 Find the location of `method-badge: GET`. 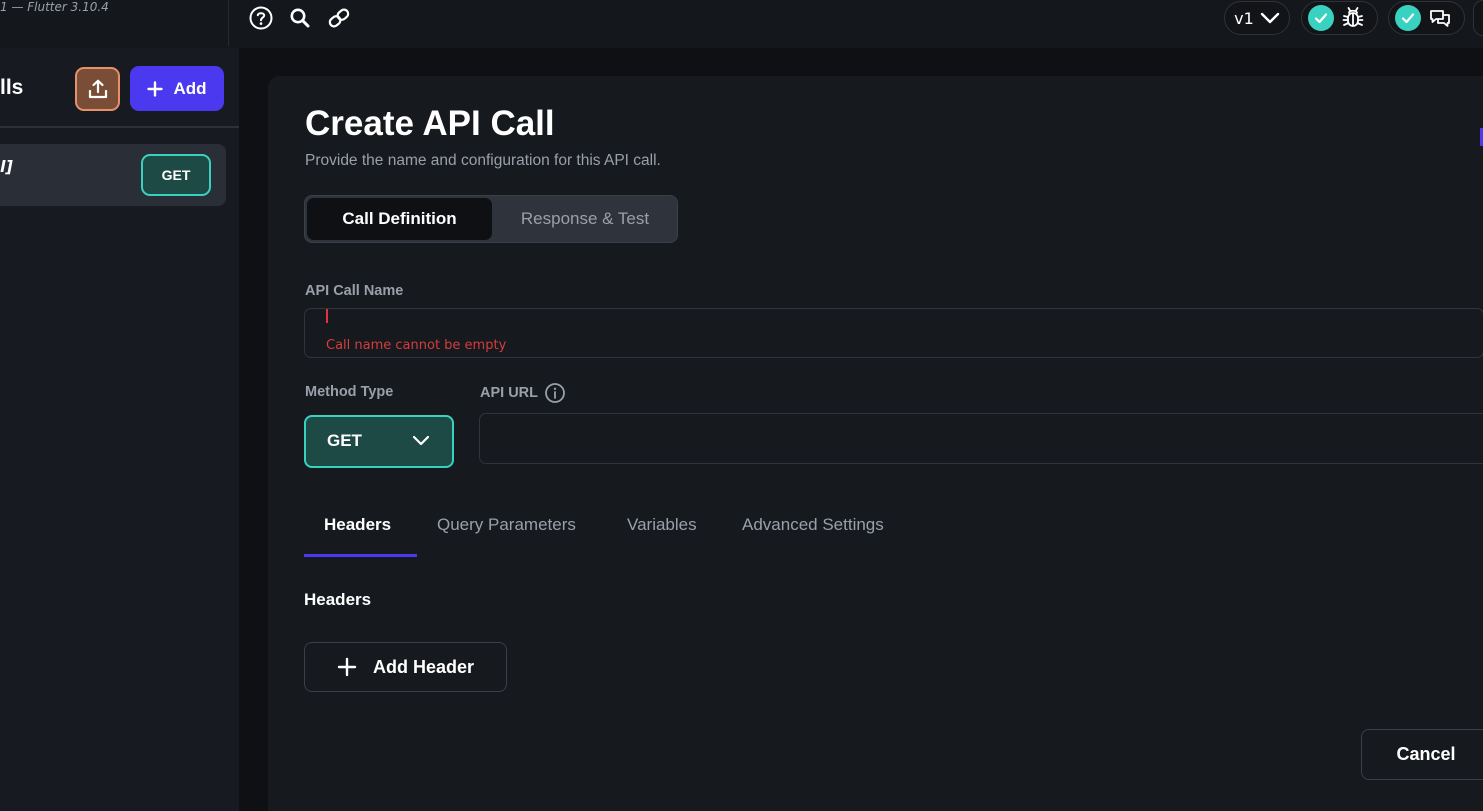

method-badge: GET is located at coordinates (176, 175).